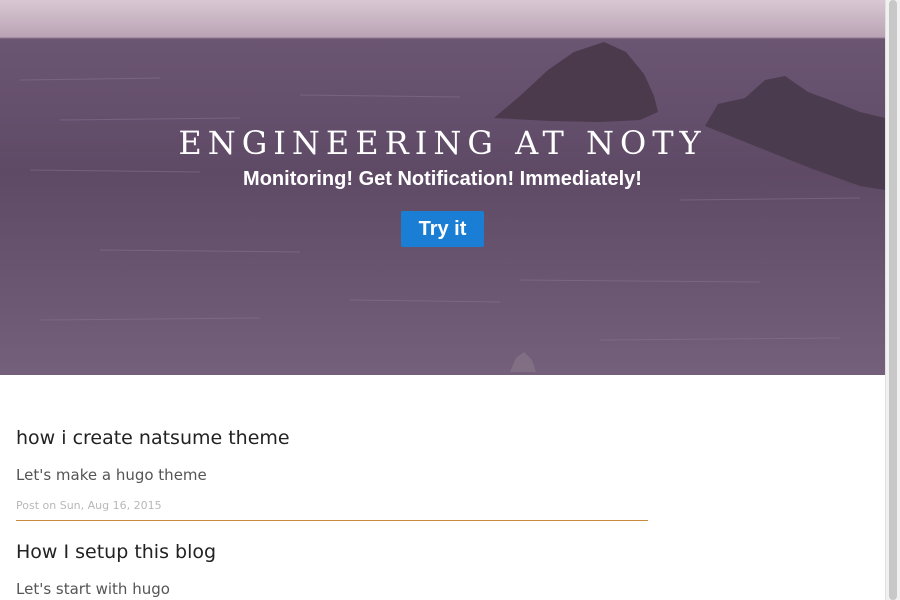  Describe the element at coordinates (442, 229) in the screenshot. I see `try-it-button: Try it` at that location.